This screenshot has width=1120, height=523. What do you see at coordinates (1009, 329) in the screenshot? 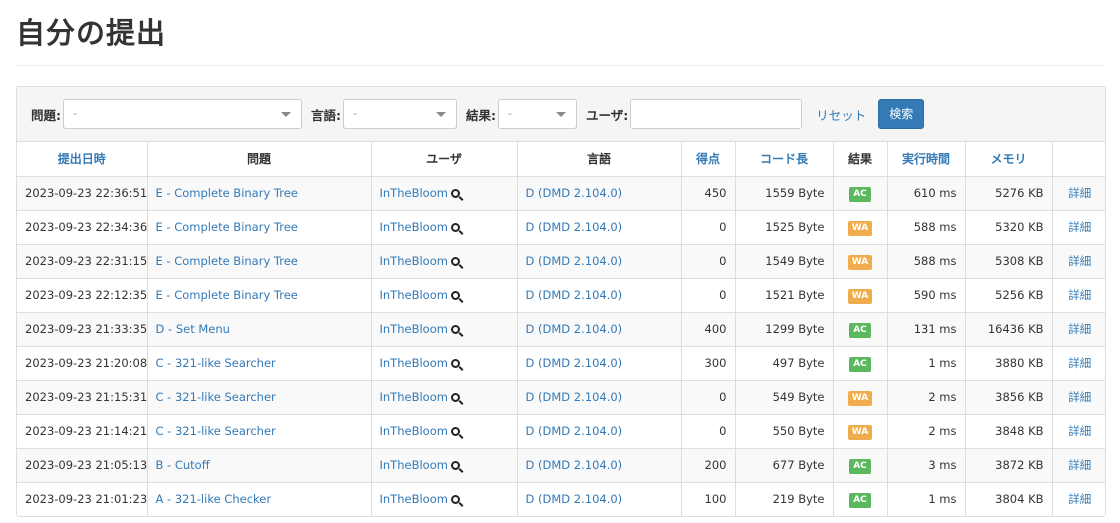
I see `memory-cell: 16436 KB` at bounding box center [1009, 329].